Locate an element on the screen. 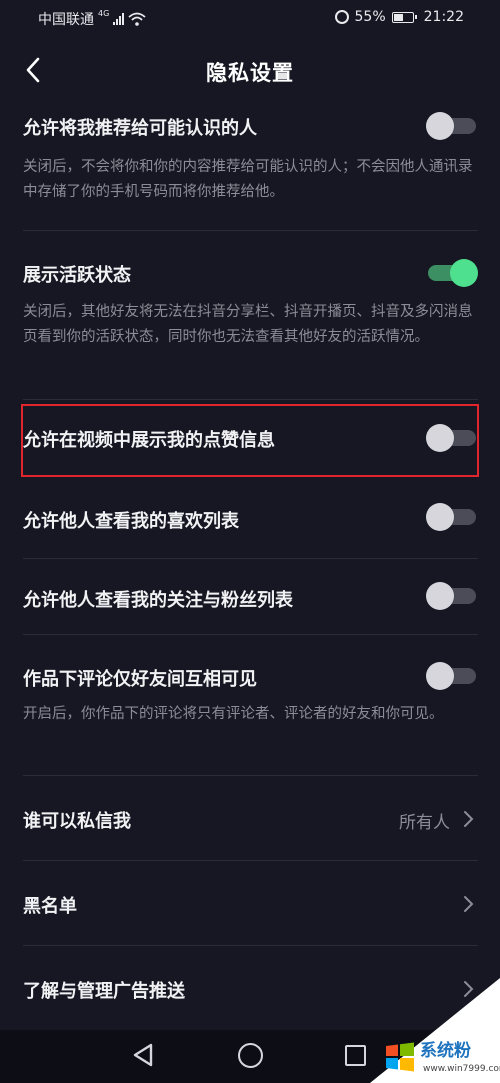 The width and height of the screenshot is (500, 1083). watermark-text: 系统粉 is located at coordinates (445, 1051).